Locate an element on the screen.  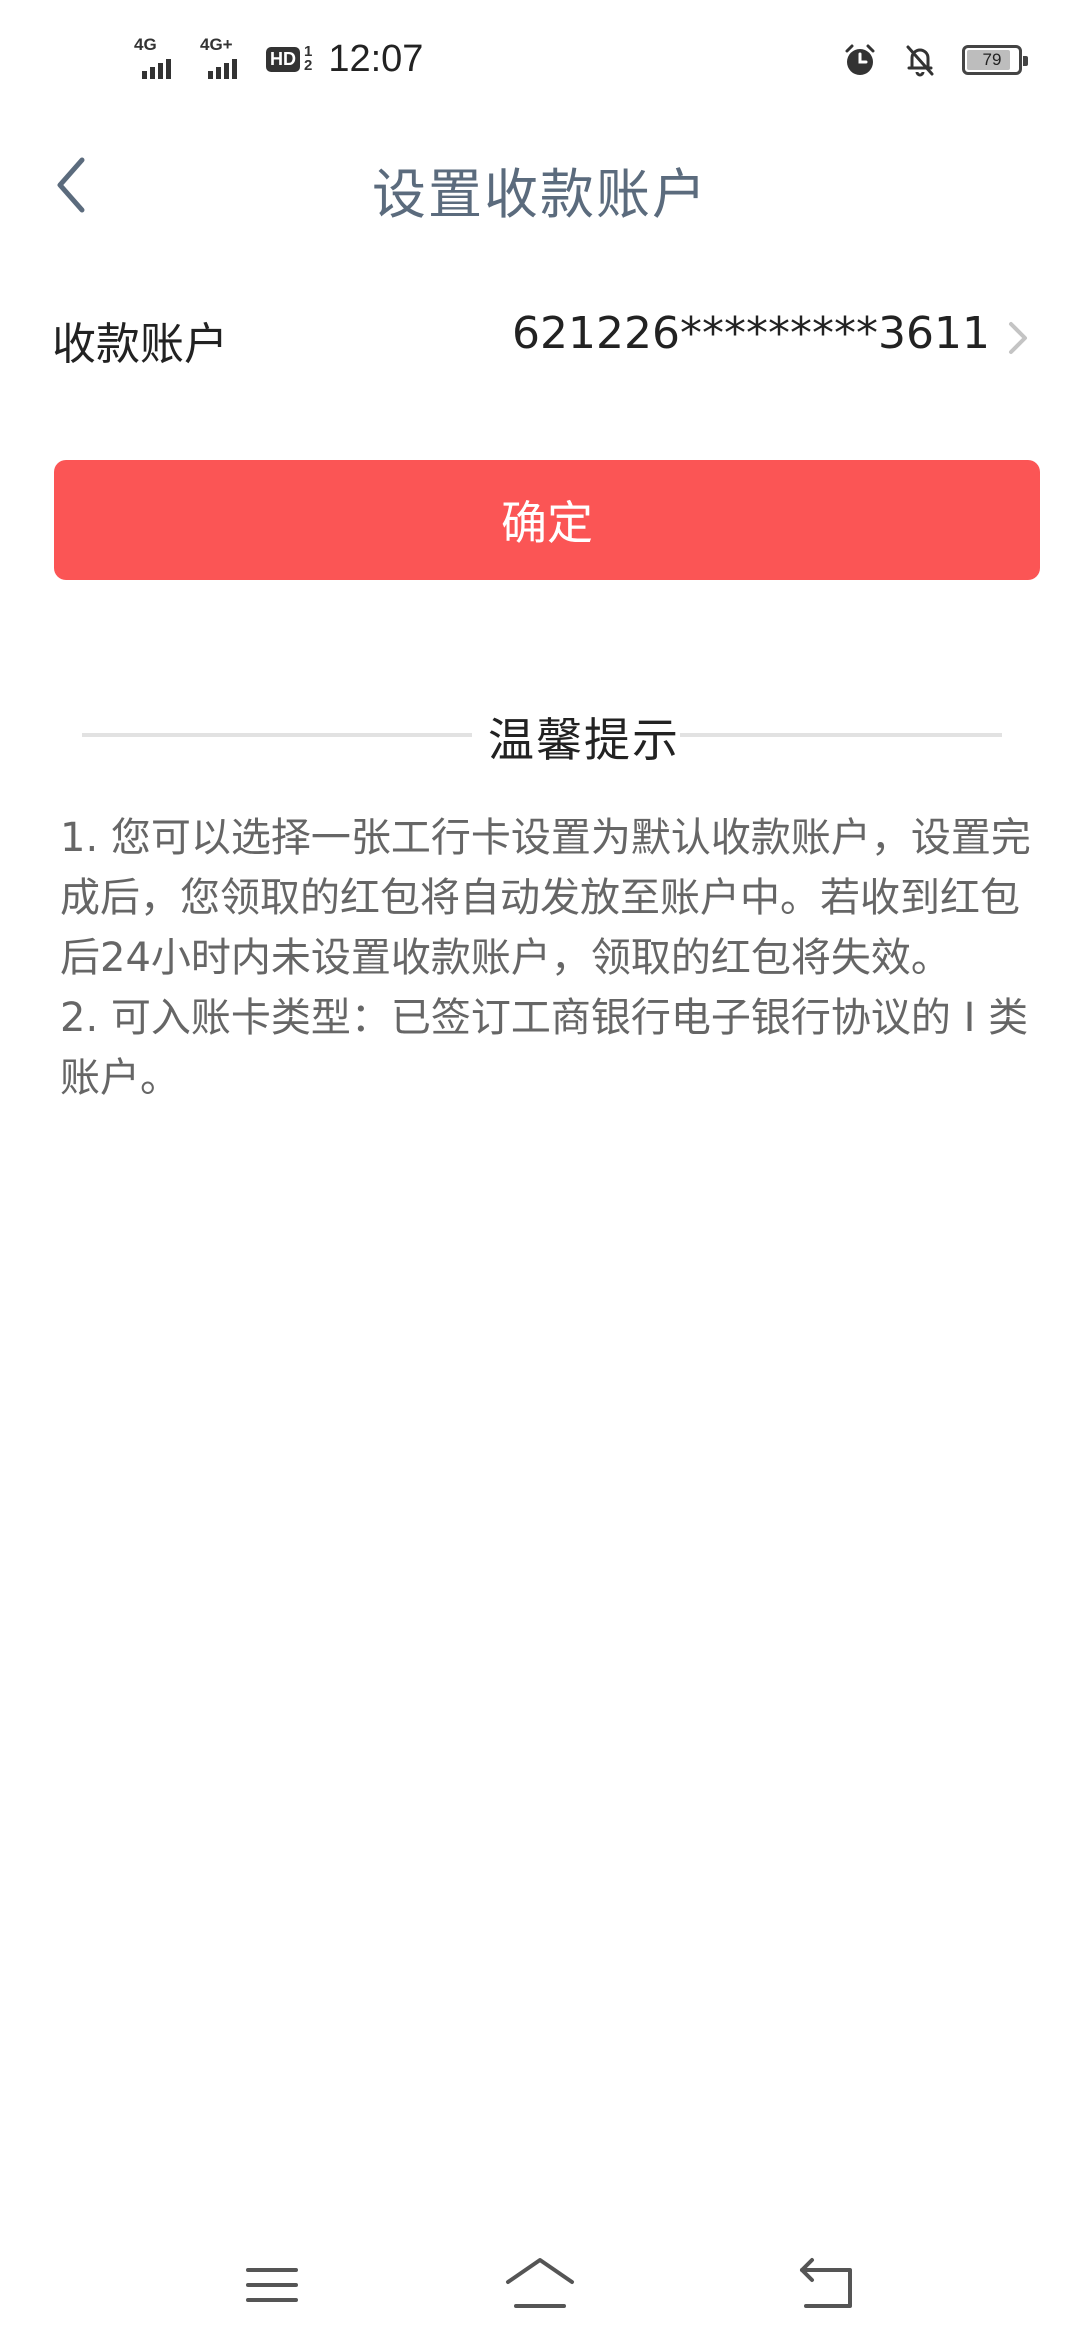
battery-icon: 79 is located at coordinates (995, 60).